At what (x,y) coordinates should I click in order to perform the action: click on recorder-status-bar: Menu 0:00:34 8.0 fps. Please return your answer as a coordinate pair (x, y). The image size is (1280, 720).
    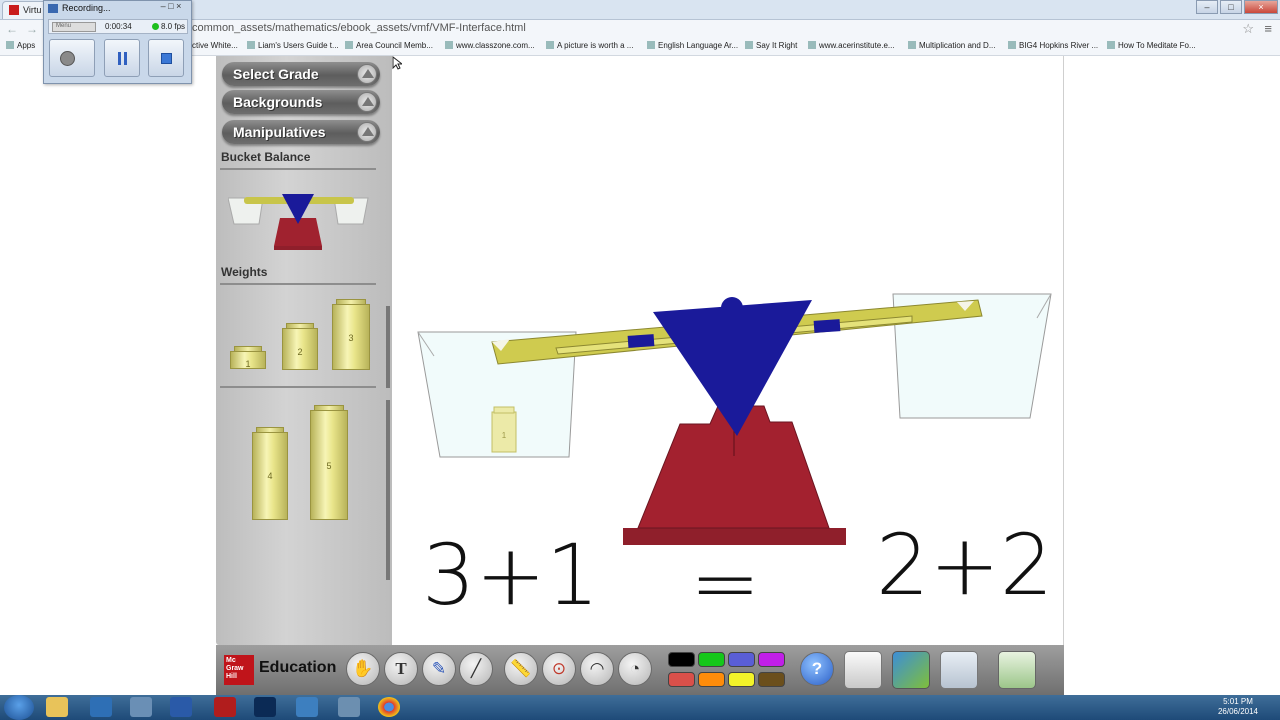
    Looking at the image, I should click on (118, 26).